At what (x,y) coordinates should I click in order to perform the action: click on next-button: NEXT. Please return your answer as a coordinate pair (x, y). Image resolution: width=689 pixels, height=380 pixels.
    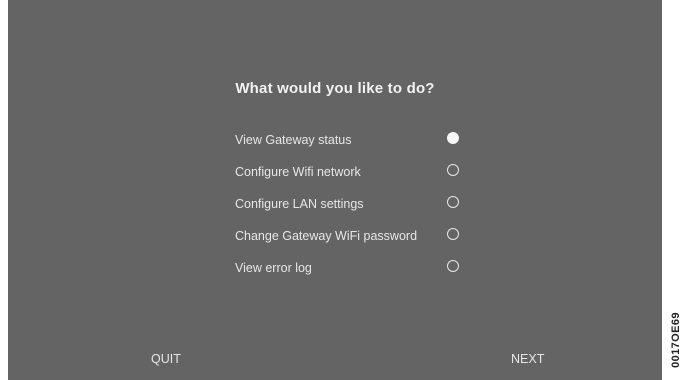
    Looking at the image, I should click on (527, 359).